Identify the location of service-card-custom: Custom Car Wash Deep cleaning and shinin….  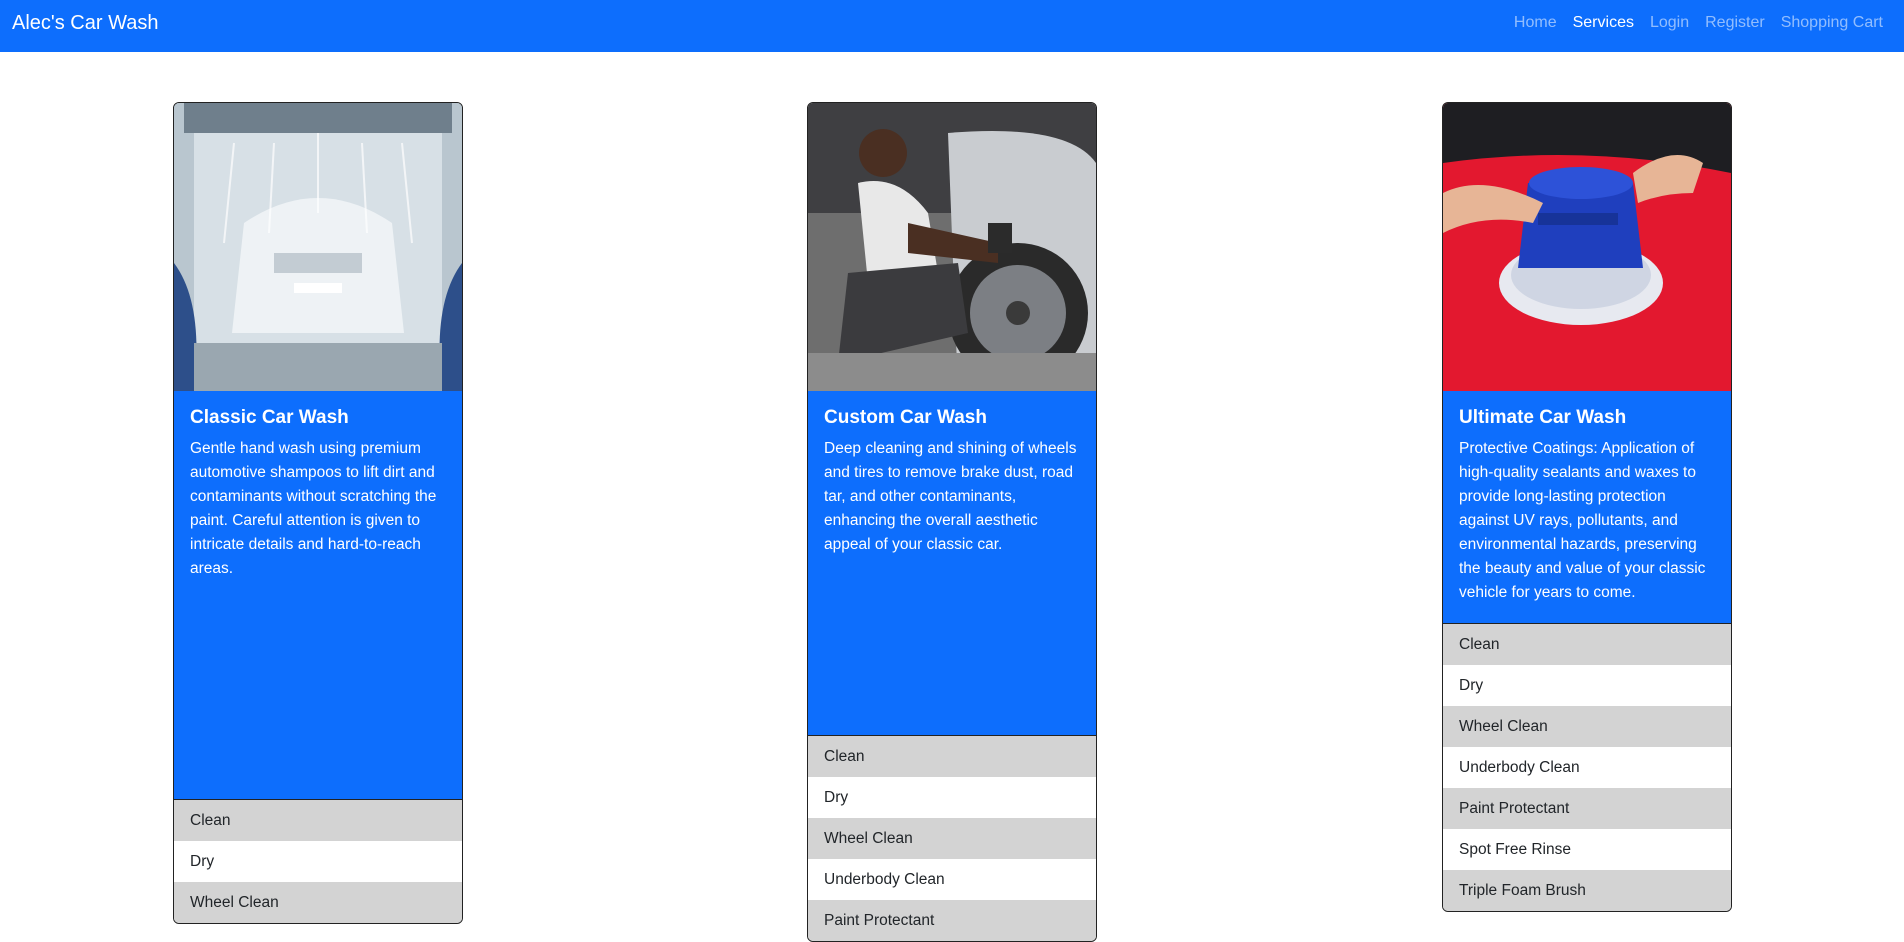
(952, 522).